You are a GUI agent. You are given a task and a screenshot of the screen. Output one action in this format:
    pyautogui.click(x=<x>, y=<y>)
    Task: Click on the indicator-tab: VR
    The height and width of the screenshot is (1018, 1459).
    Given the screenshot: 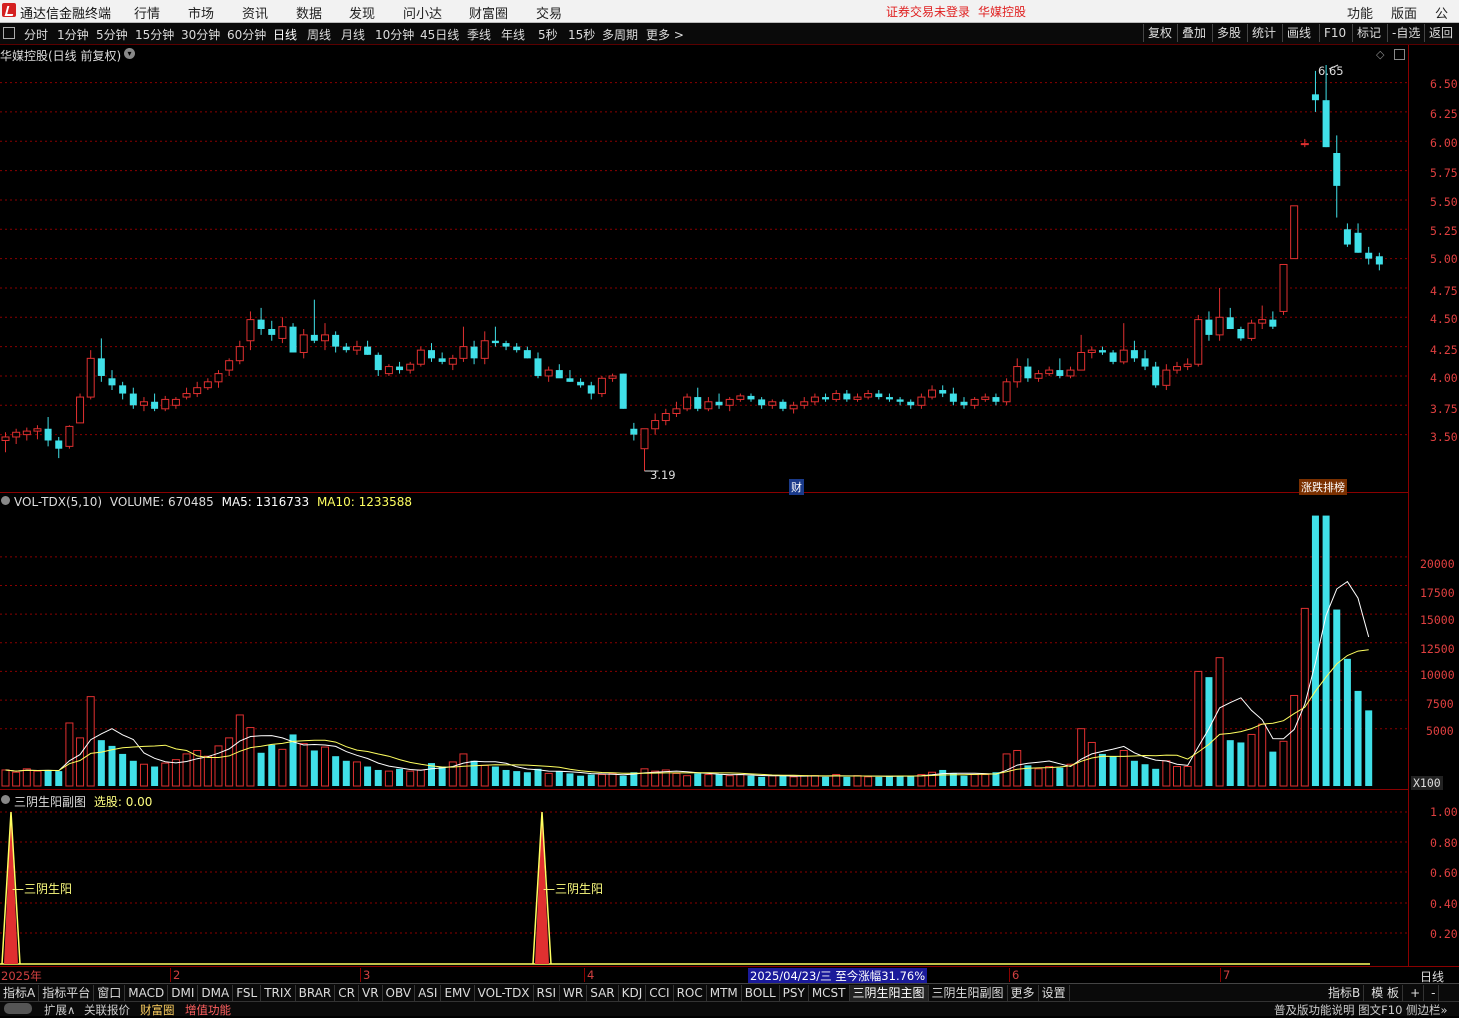 What is the action you would take?
    pyautogui.click(x=371, y=993)
    